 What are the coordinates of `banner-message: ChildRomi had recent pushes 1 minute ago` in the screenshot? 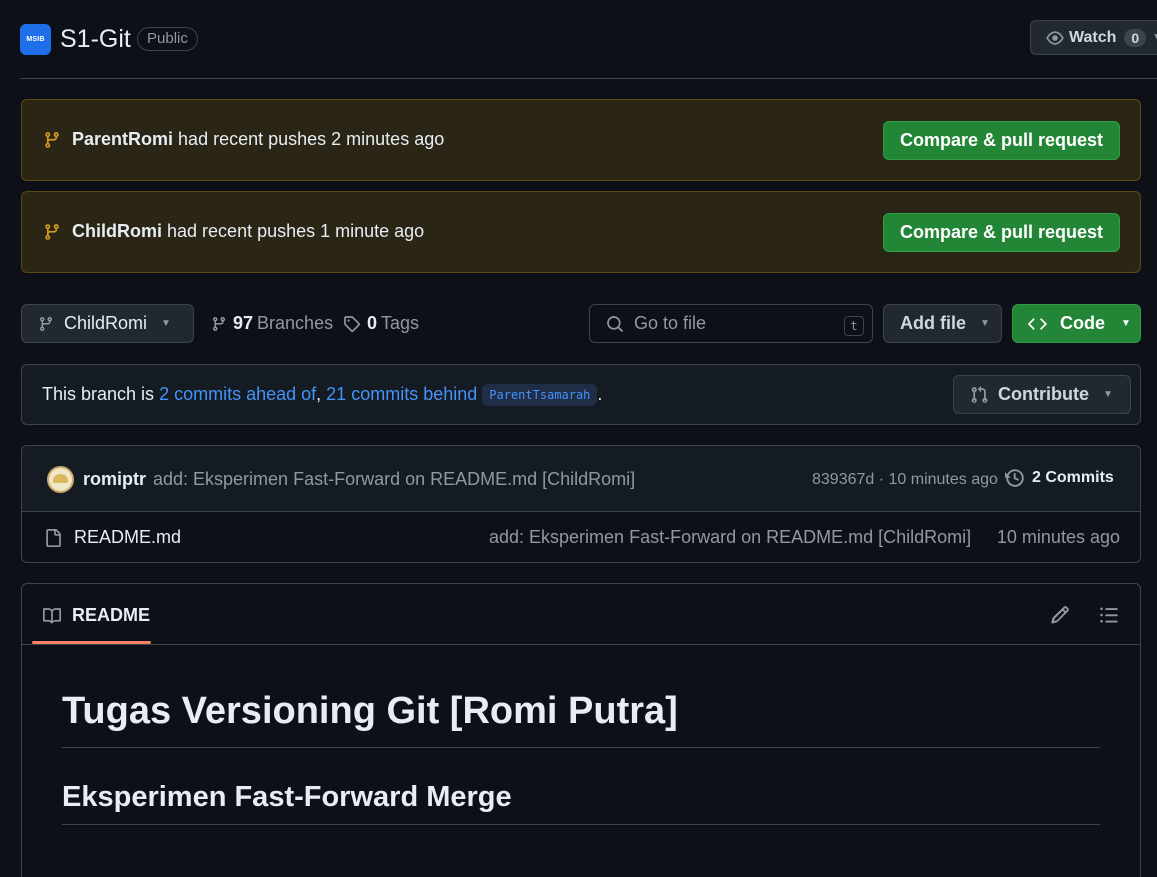 It's located at (248, 231).